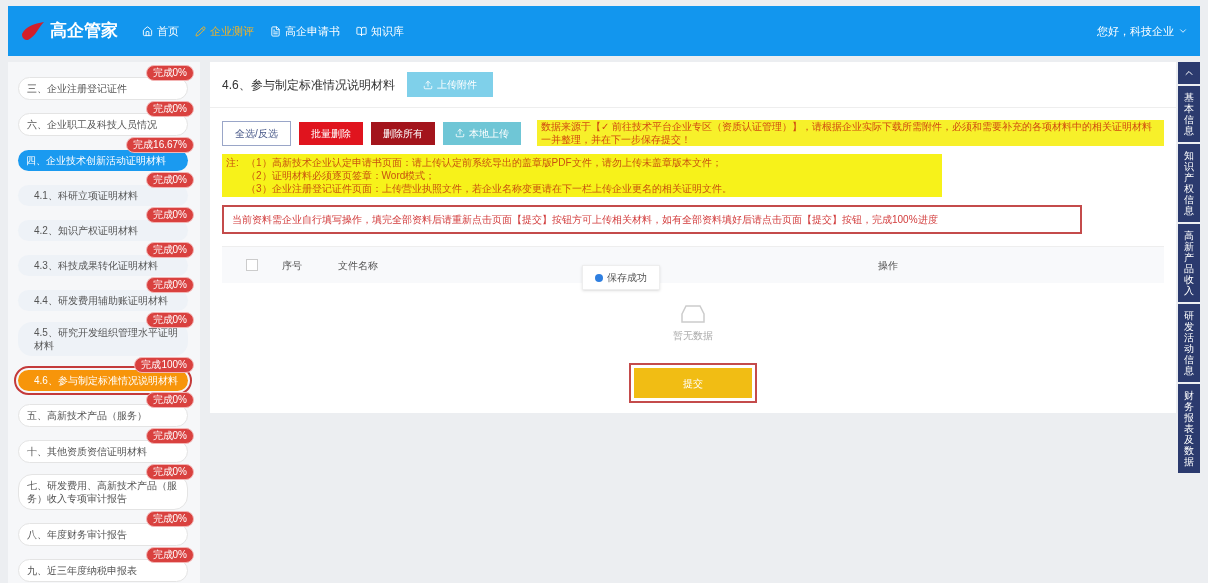  What do you see at coordinates (888, 265) in the screenshot?
I see `column-header: 操作` at bounding box center [888, 265].